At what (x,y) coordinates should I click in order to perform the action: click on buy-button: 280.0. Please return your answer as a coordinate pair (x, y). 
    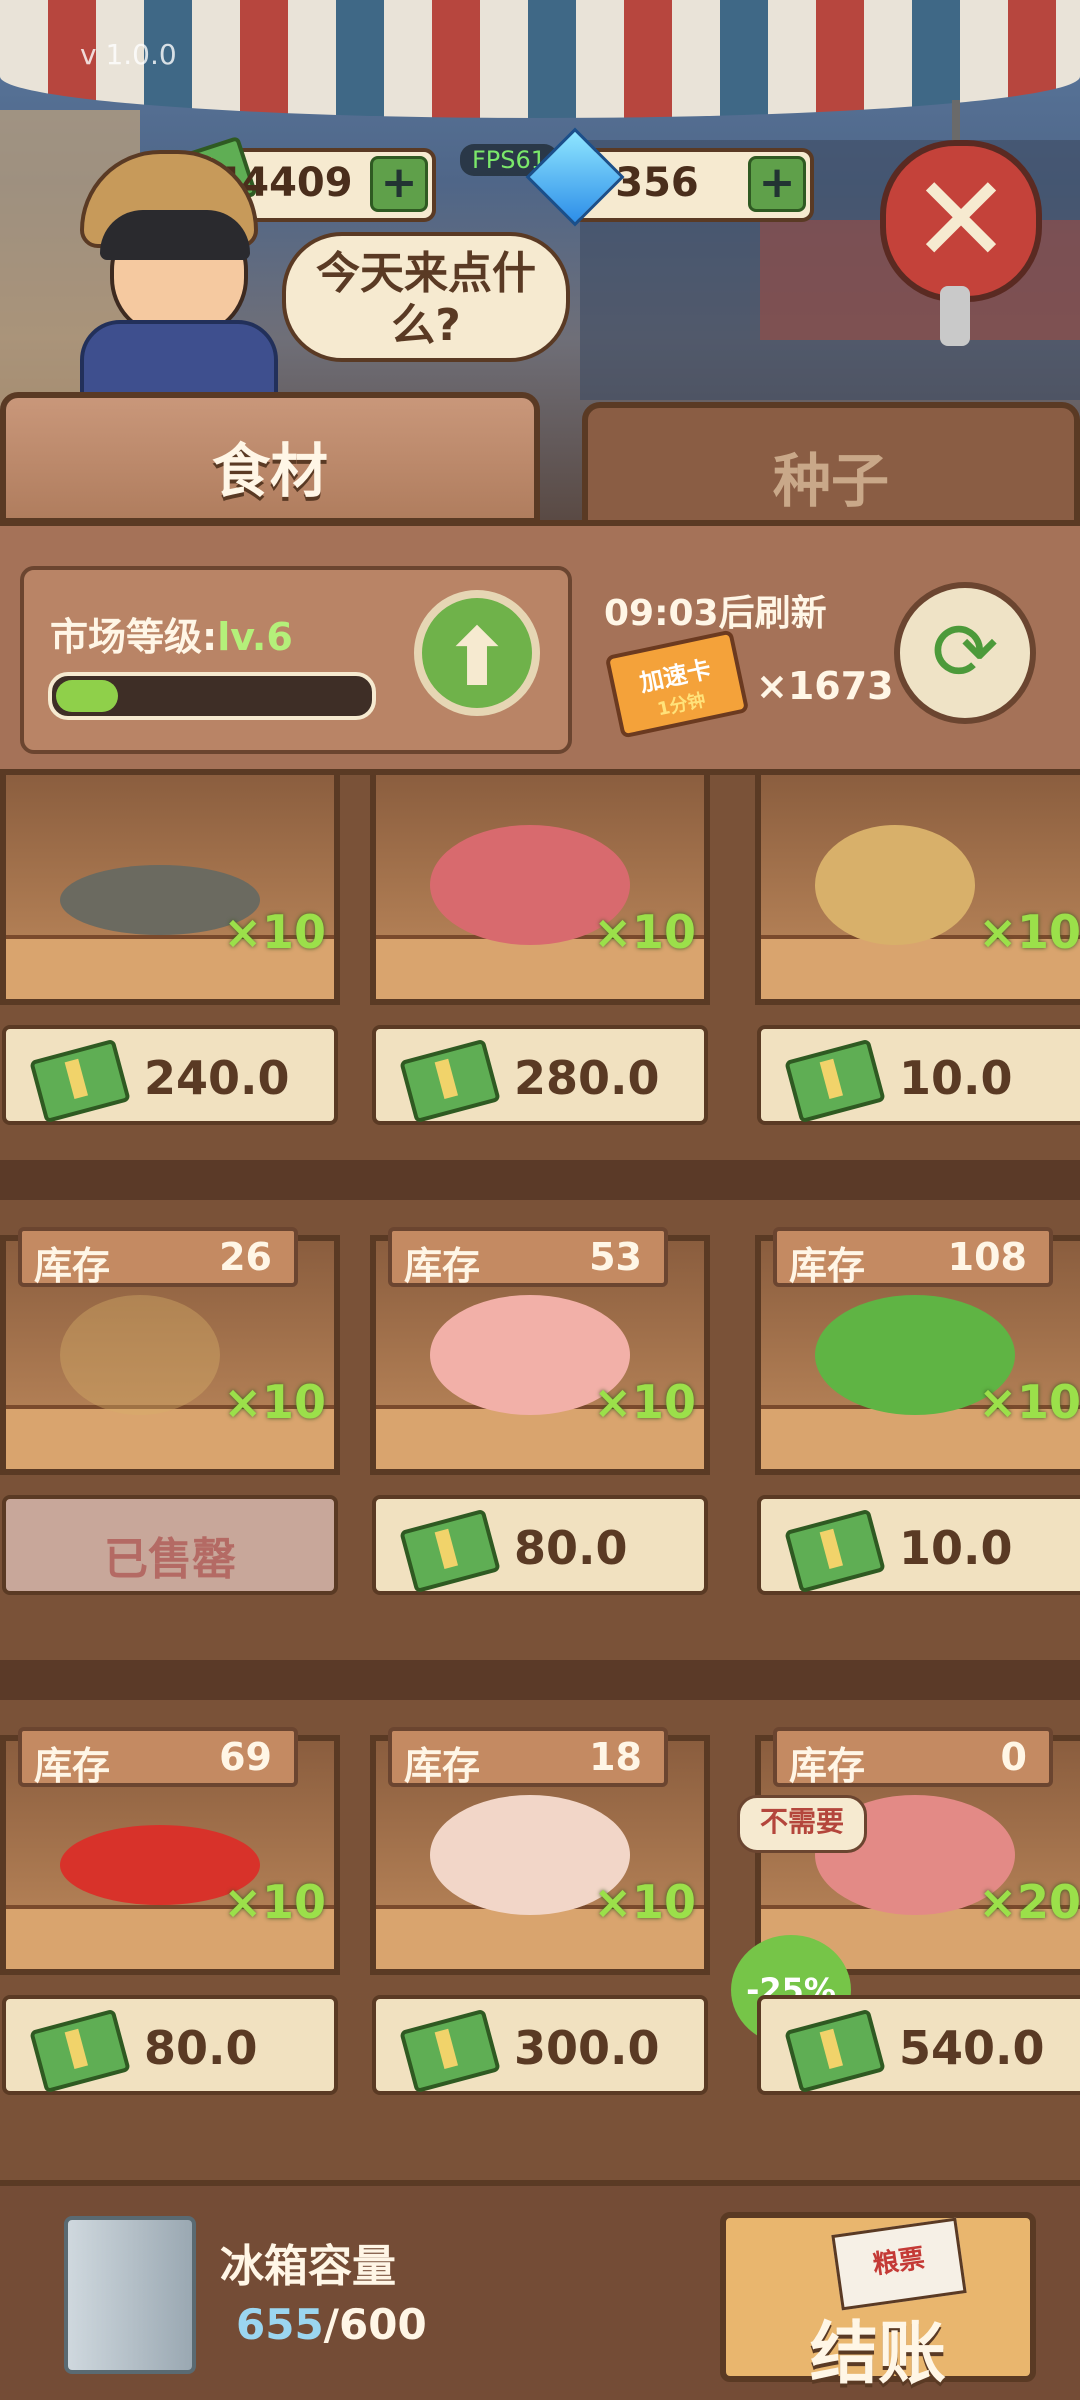
    Looking at the image, I should click on (540, 1075).